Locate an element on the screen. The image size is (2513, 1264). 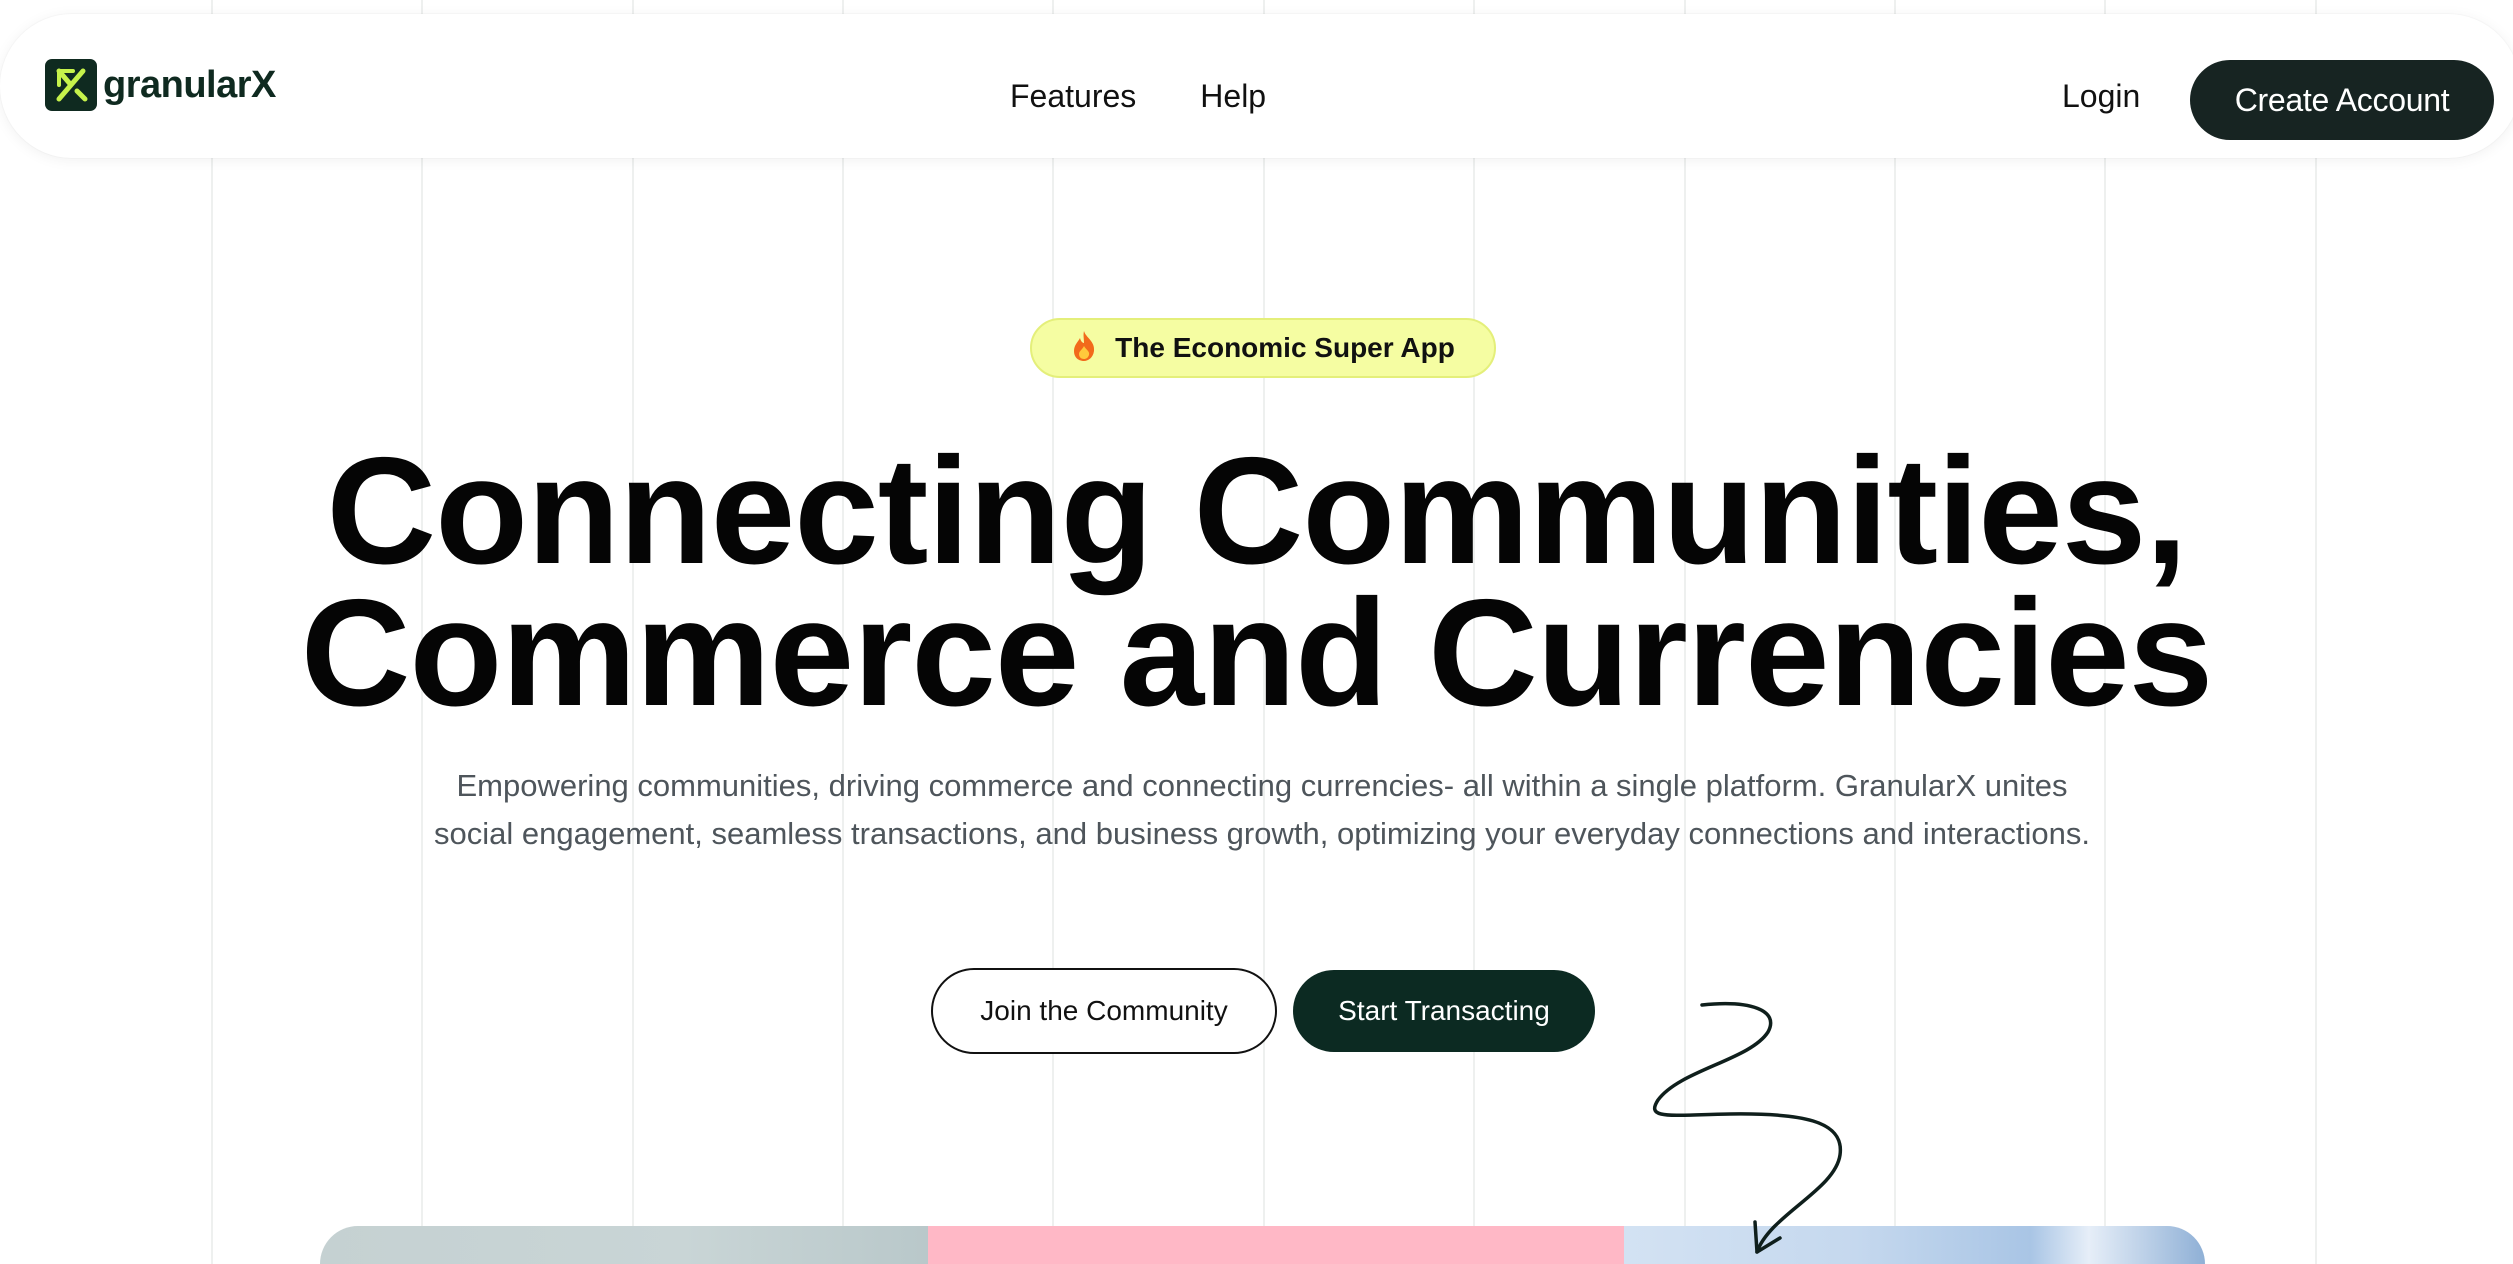
hero-image-center is located at coordinates (1276, 1245).